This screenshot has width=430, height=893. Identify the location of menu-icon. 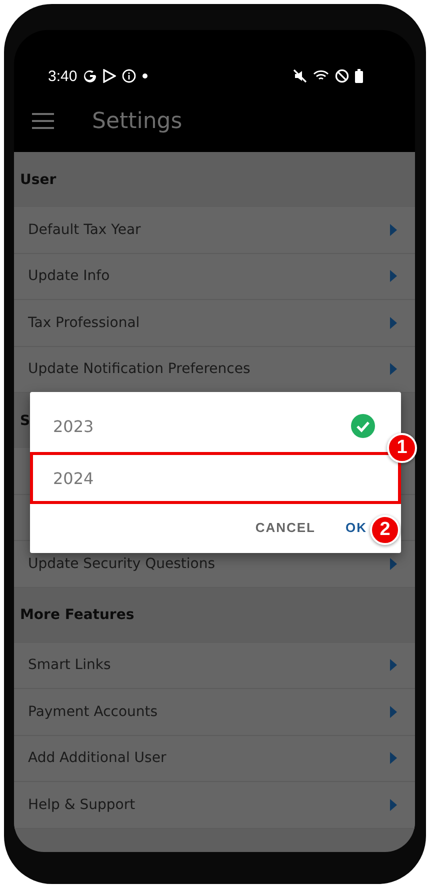
(43, 121).